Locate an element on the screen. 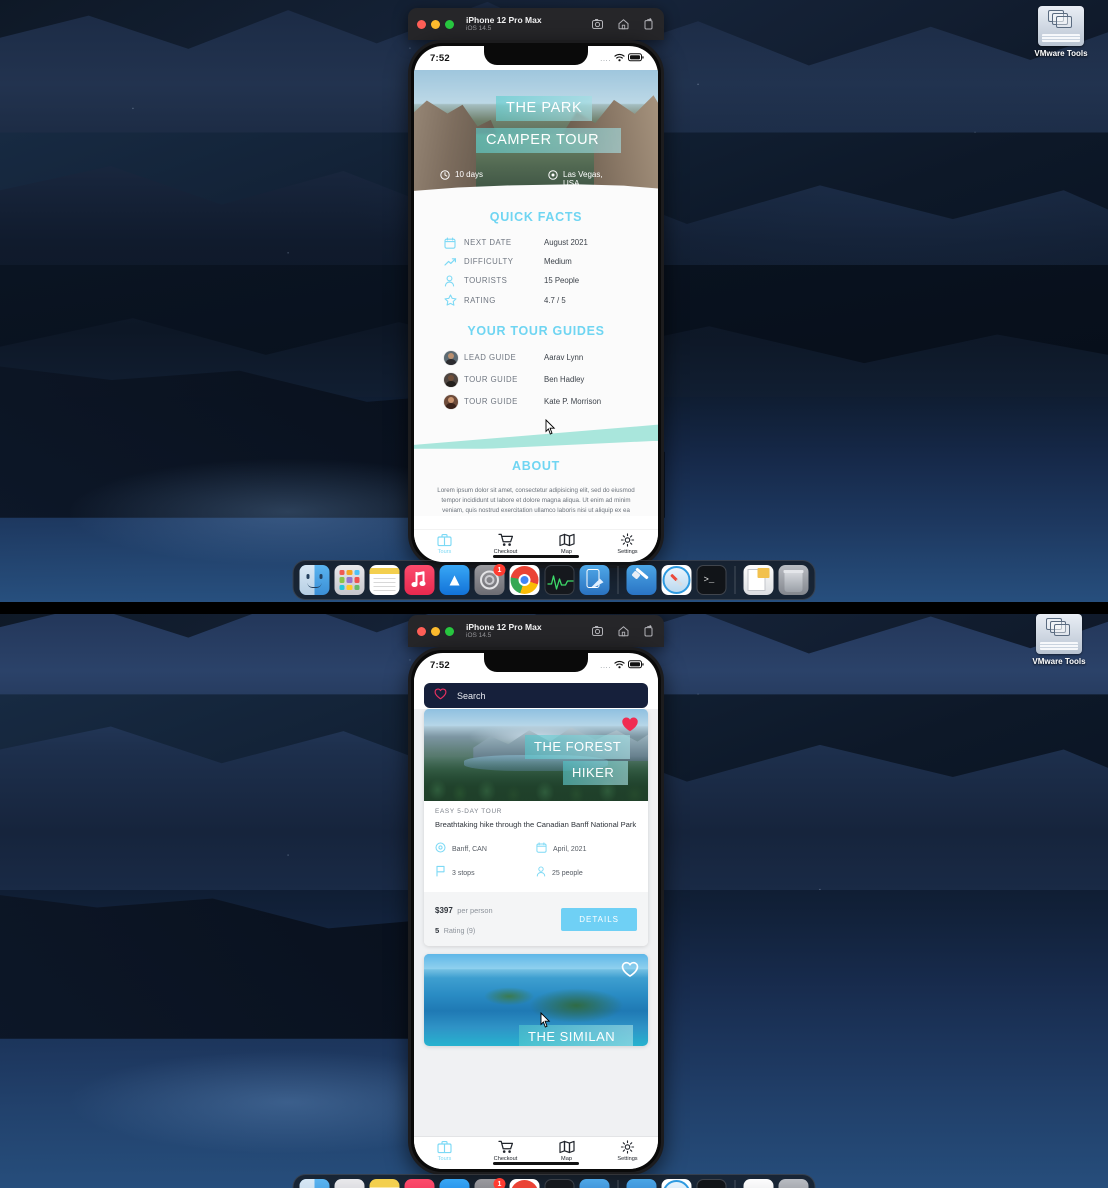  dock-item-terminal is located at coordinates (711, 1183).